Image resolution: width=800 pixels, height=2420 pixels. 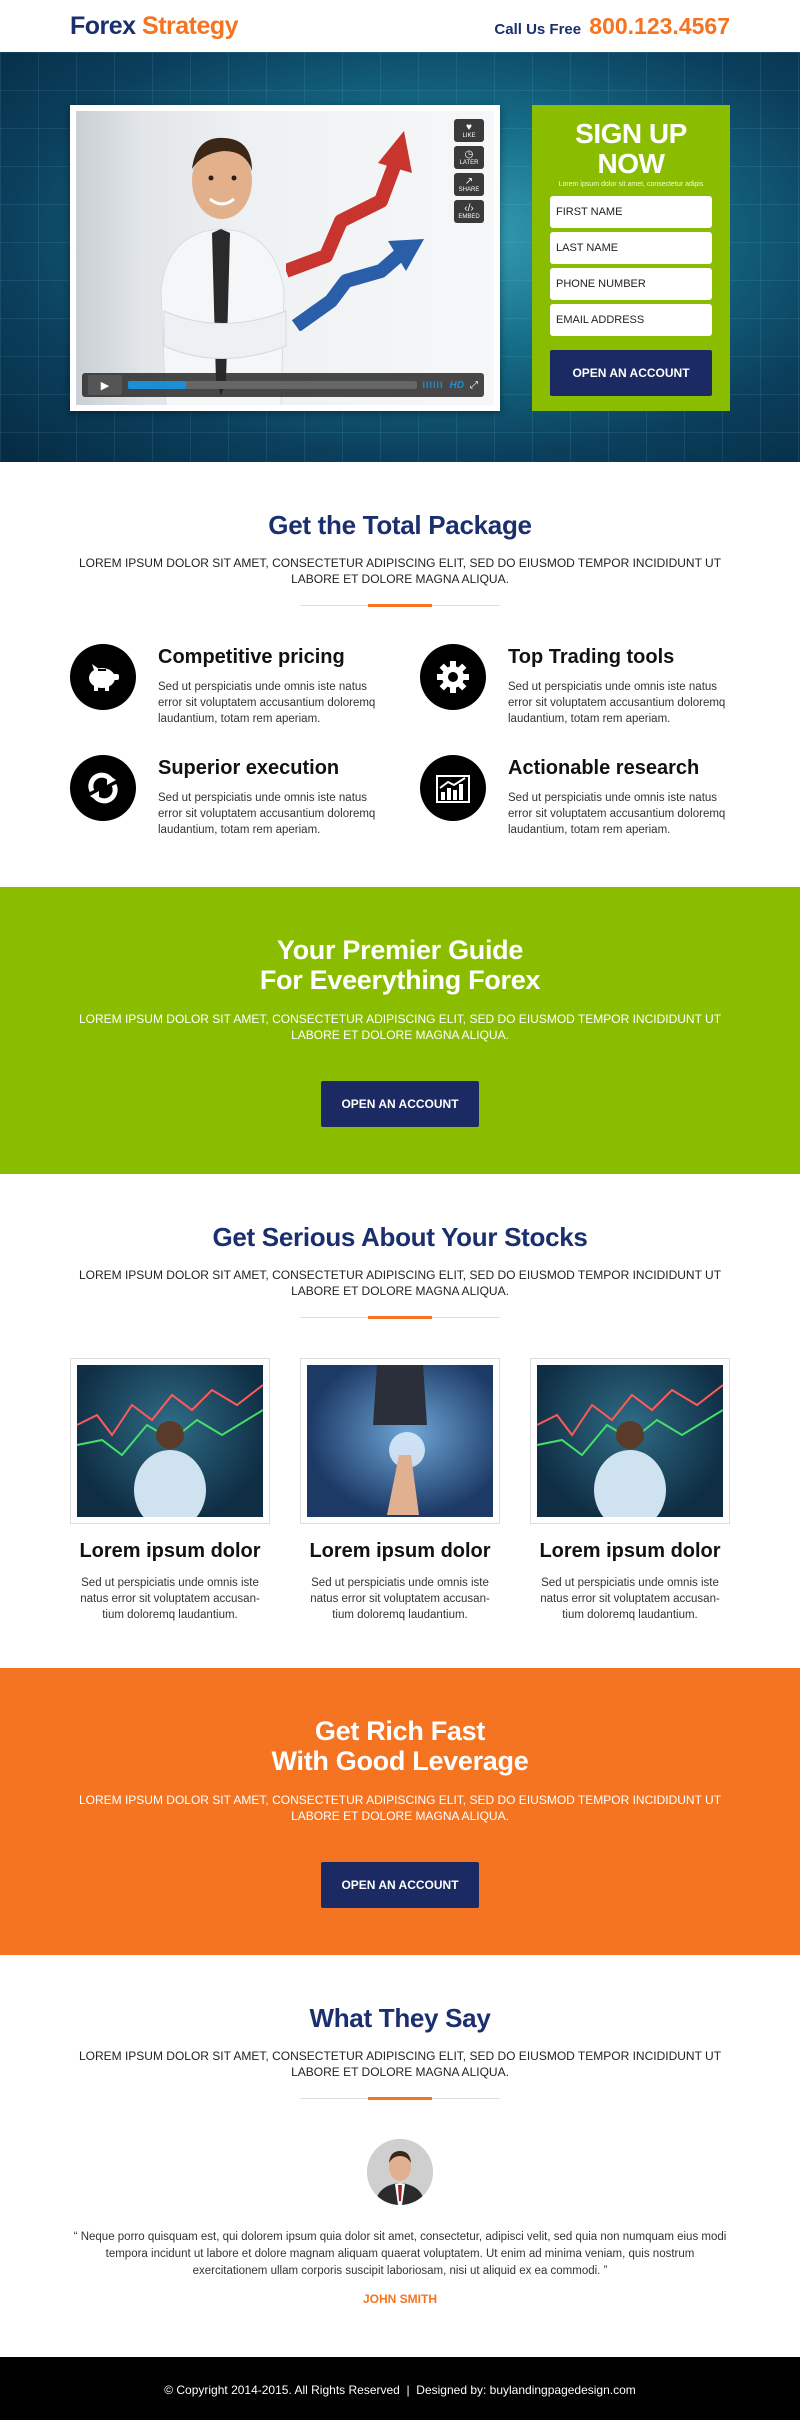 What do you see at coordinates (433, 385) in the screenshot?
I see `volume-control: IIIIII` at bounding box center [433, 385].